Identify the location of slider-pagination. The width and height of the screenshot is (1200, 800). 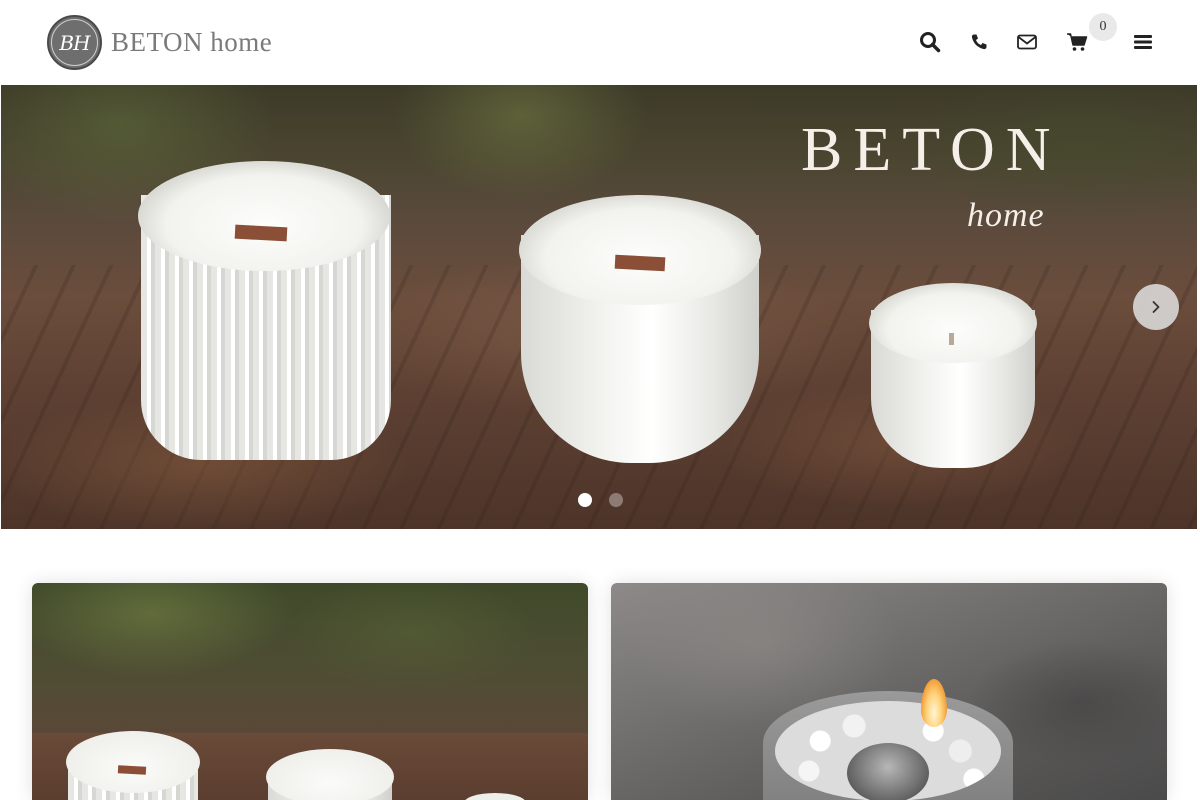
(600, 500).